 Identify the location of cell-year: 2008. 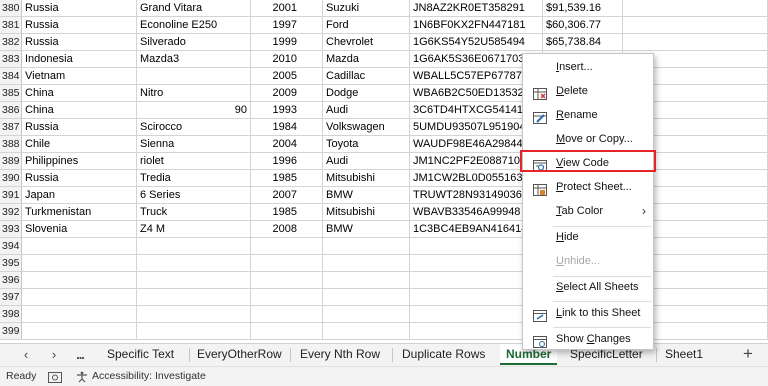
(287, 229).